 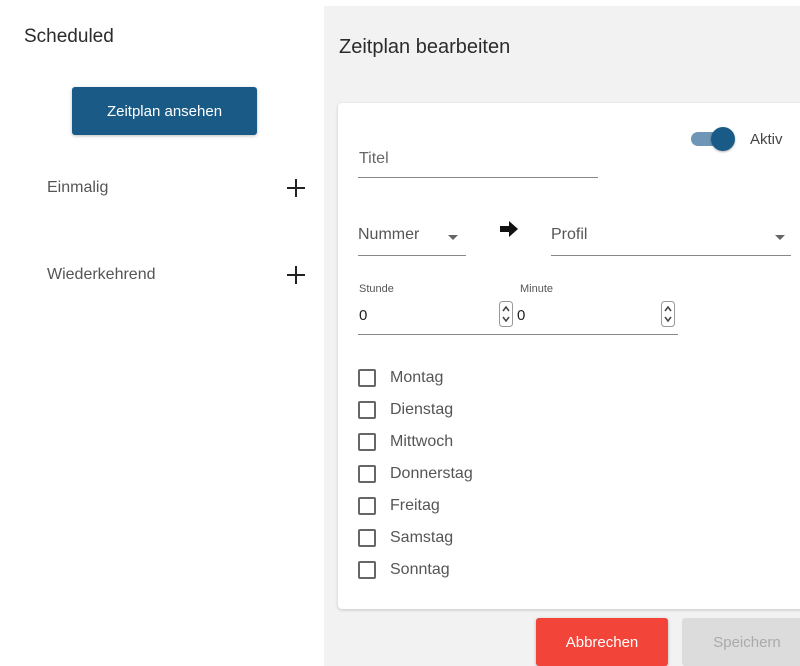 I want to click on sidebar-item-label: Wiederkehrend, so click(x=101, y=274).